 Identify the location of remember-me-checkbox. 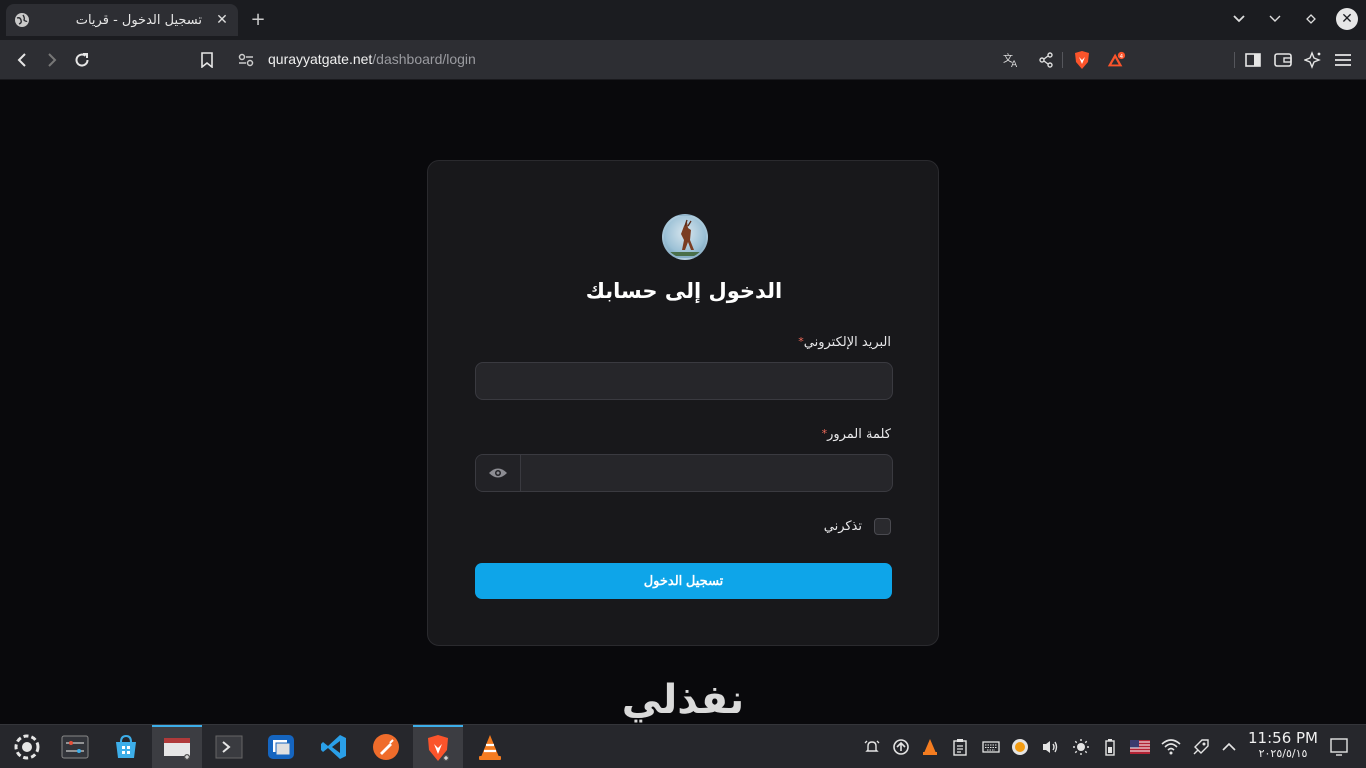
(882, 526).